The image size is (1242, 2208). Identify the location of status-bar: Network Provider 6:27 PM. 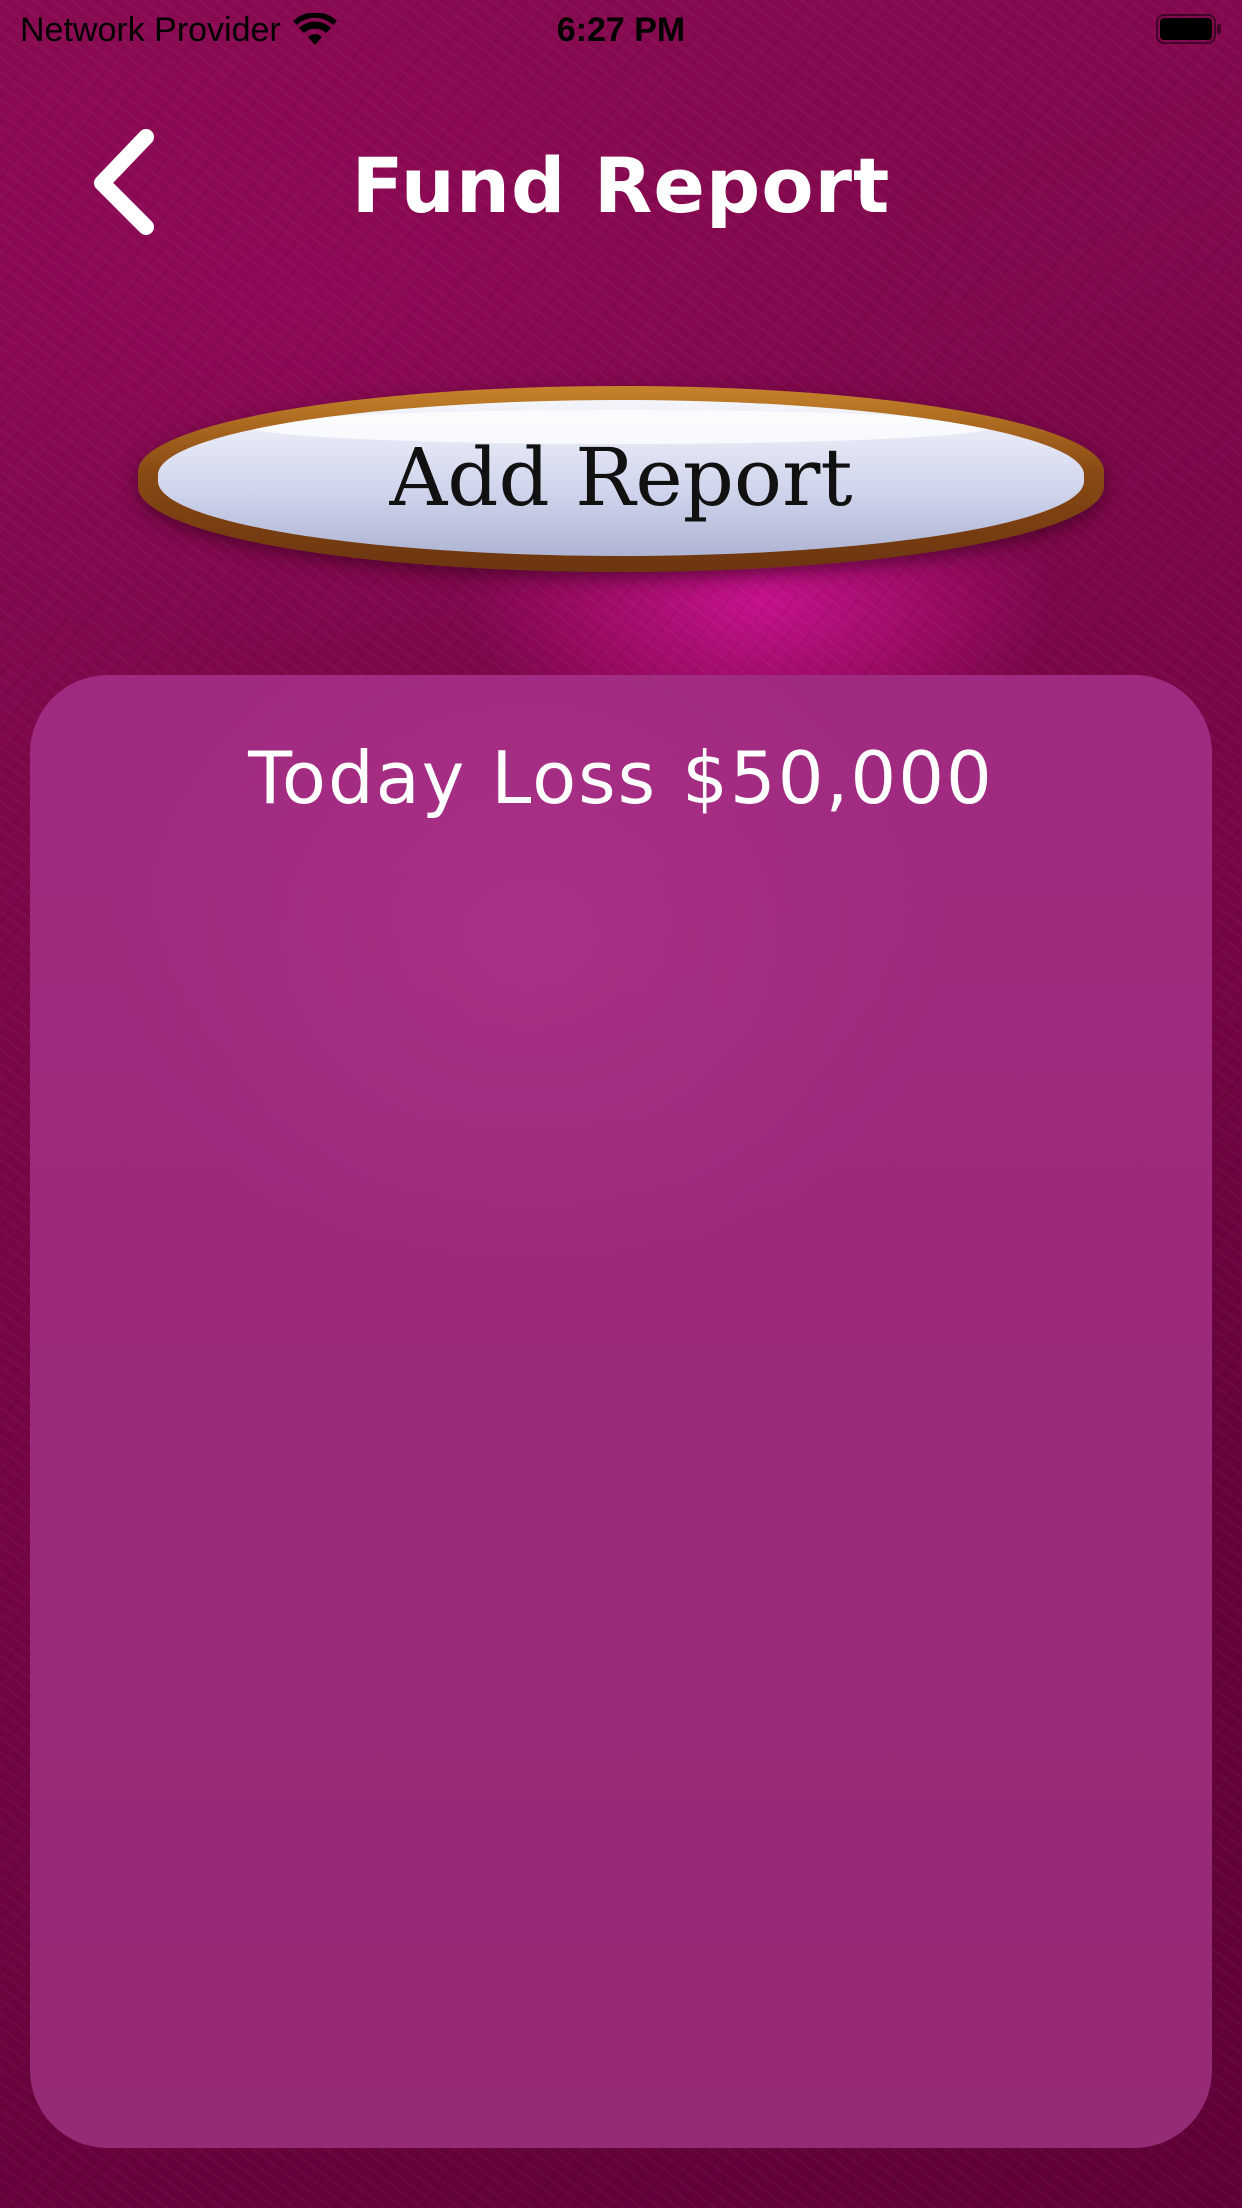
(621, 30).